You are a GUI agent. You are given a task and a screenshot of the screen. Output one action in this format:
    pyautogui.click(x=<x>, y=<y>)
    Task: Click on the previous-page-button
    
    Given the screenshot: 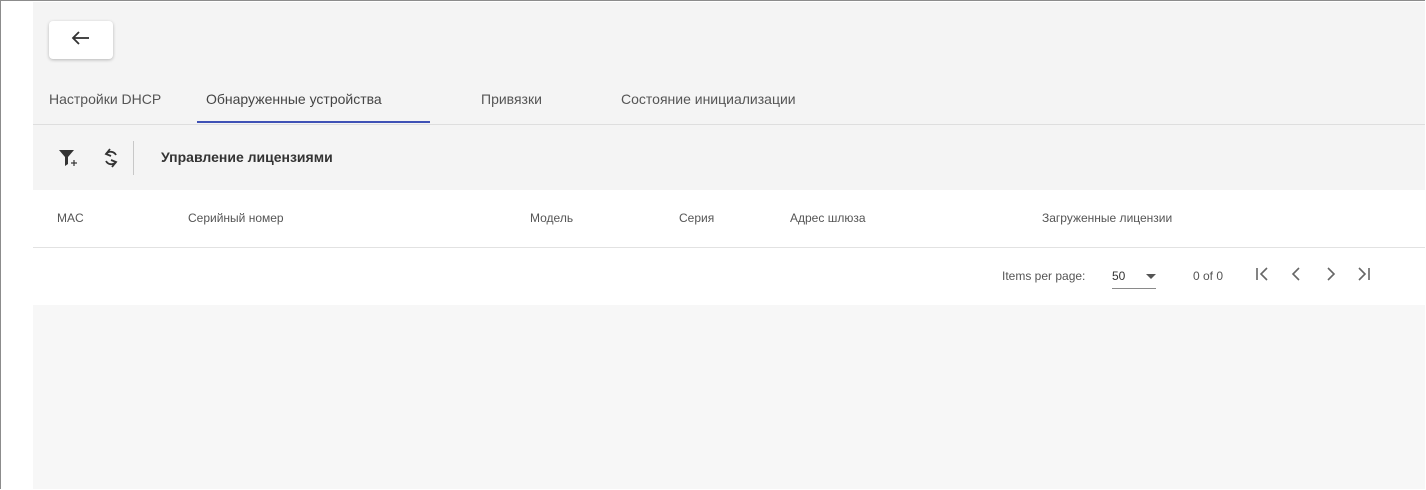 What is the action you would take?
    pyautogui.click(x=1296, y=276)
    